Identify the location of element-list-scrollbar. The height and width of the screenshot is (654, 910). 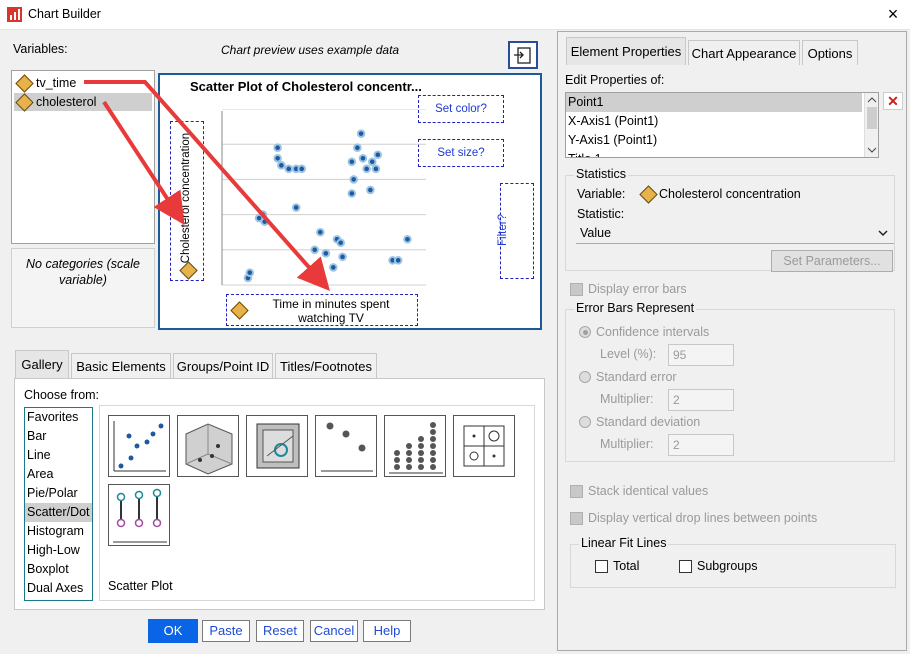
(871, 125).